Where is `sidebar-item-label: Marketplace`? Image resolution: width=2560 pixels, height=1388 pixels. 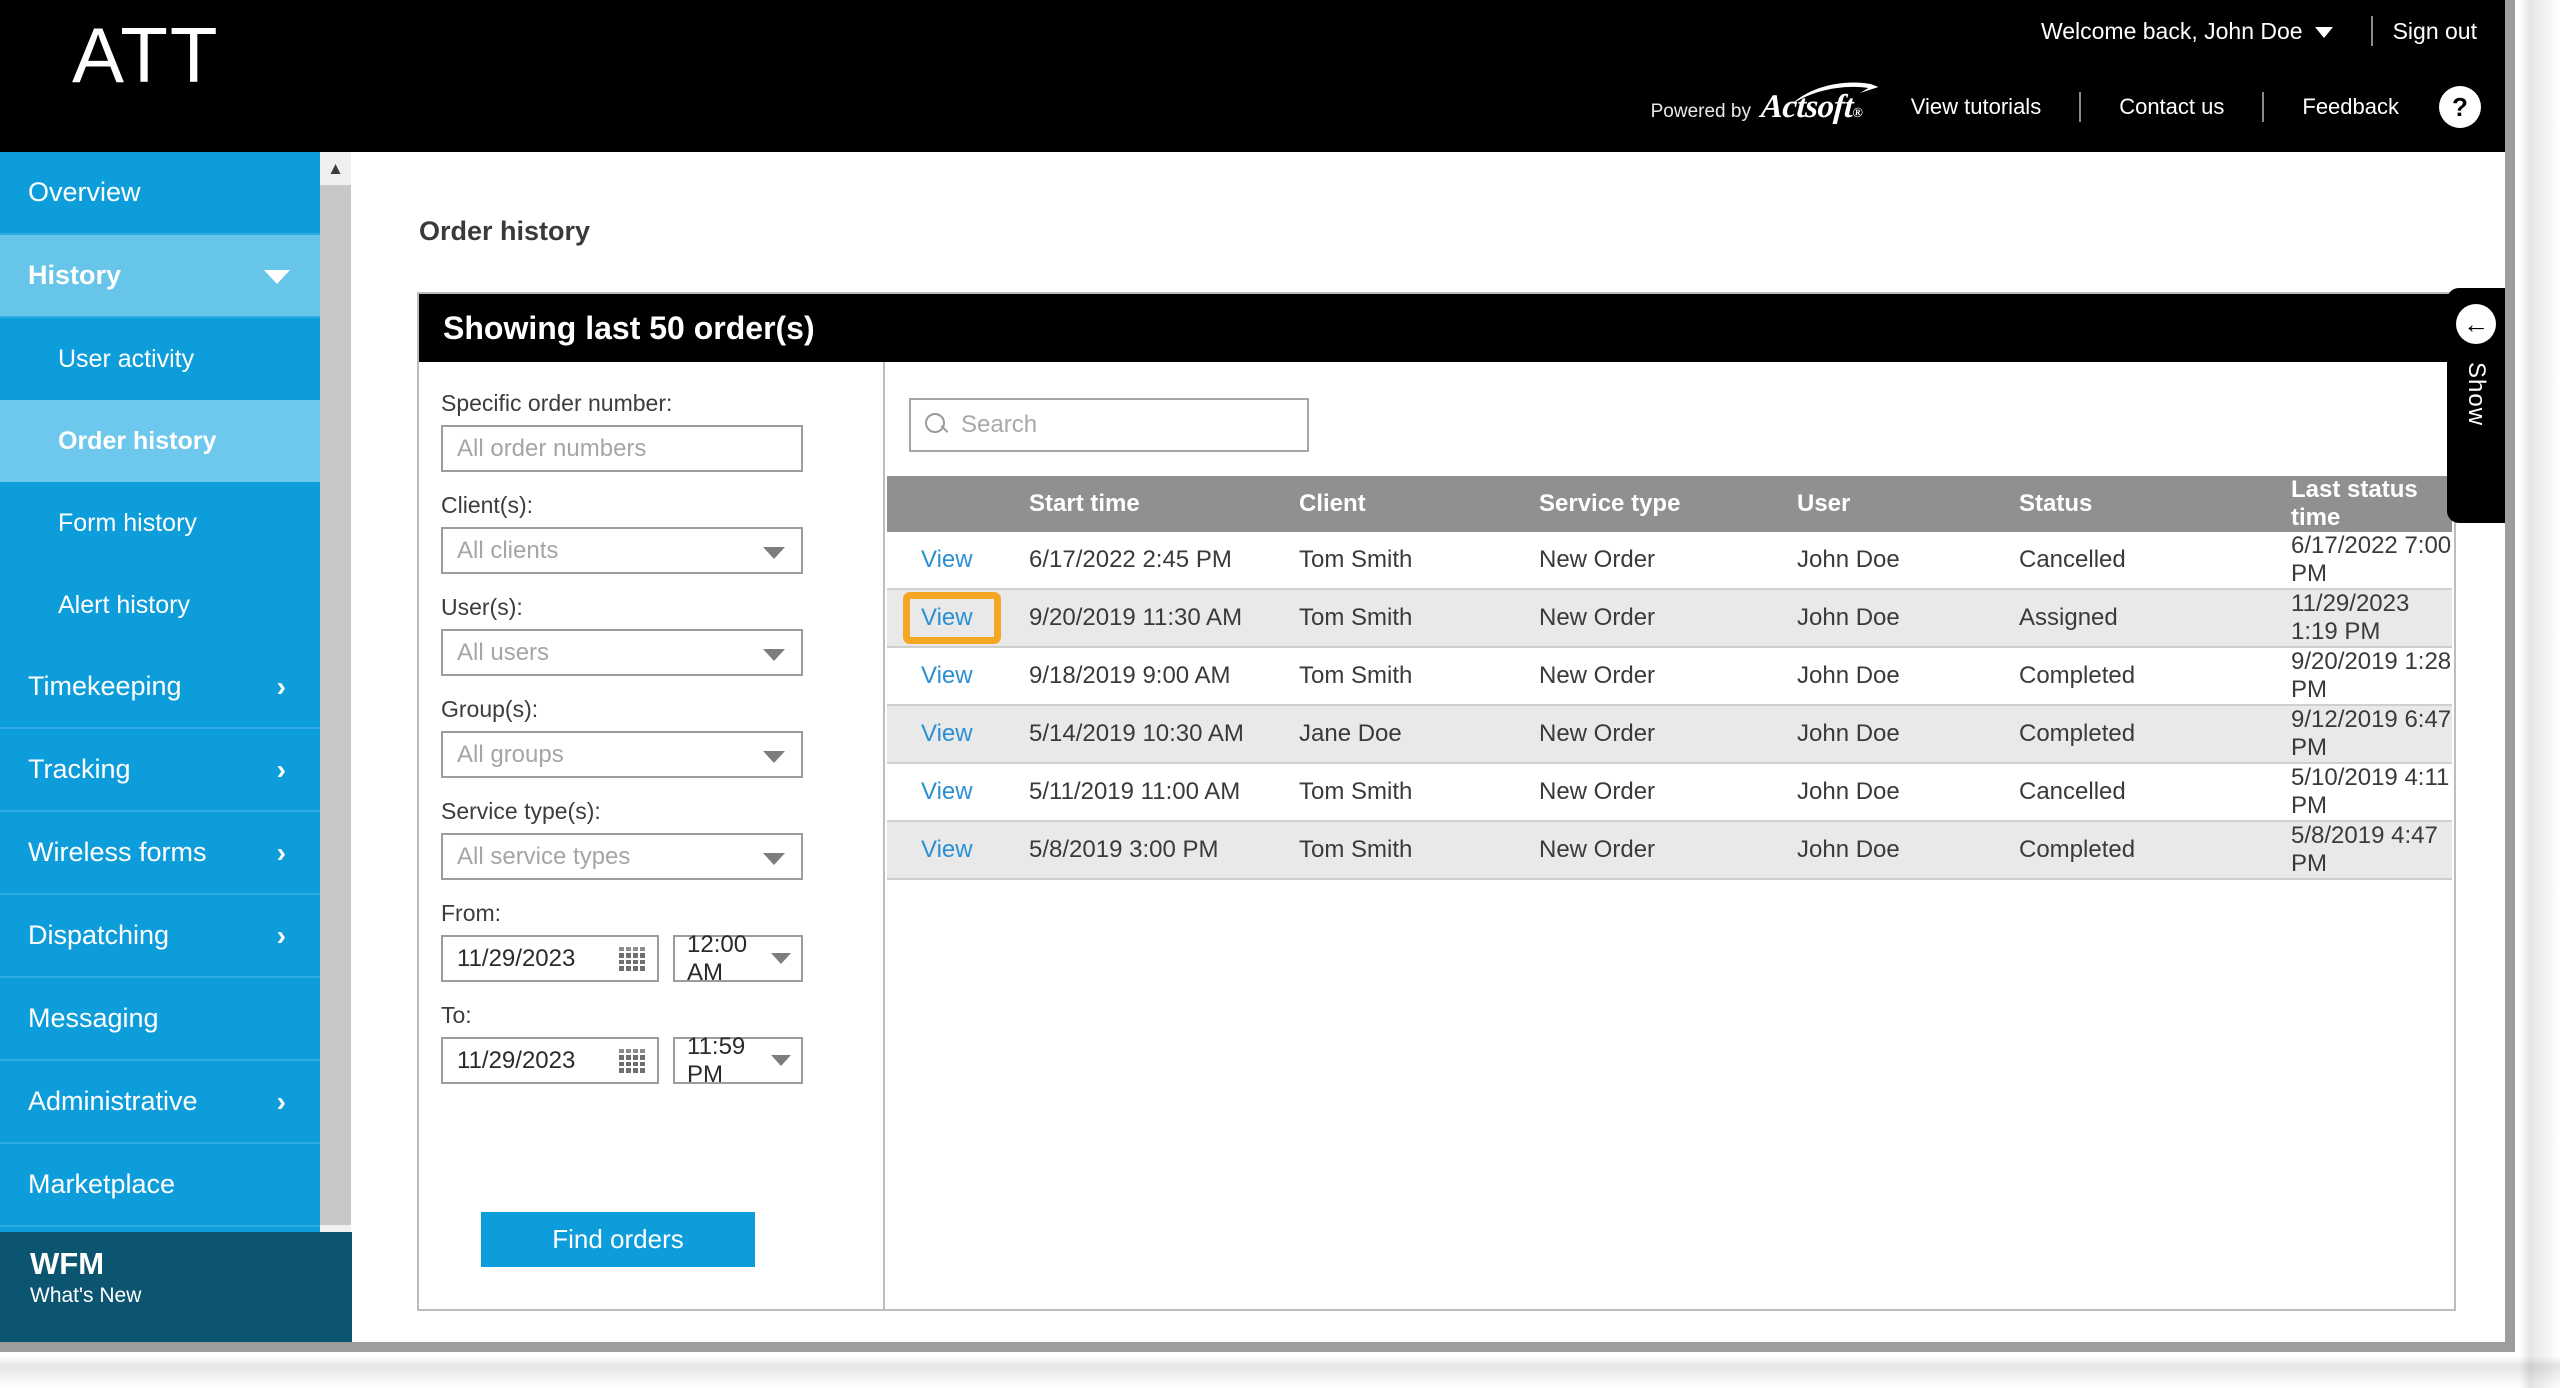 sidebar-item-label: Marketplace is located at coordinates (102, 1184).